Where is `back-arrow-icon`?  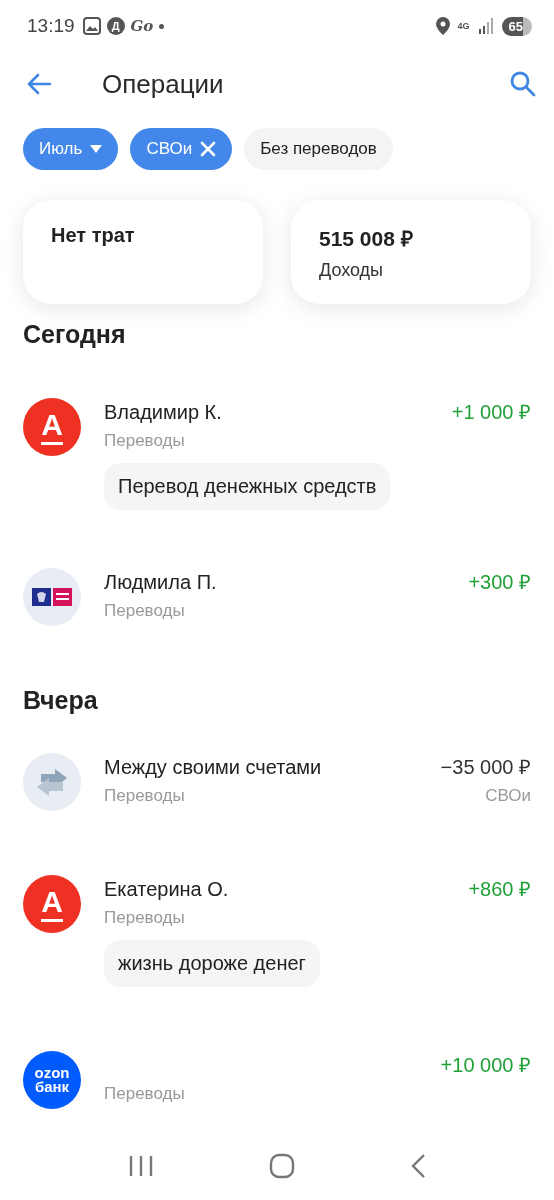
back-arrow-icon is located at coordinates (39, 84).